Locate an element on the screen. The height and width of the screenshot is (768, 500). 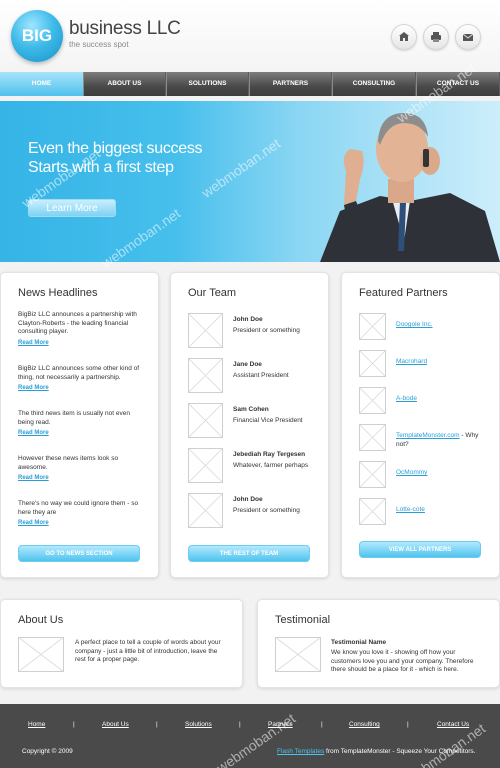
copyright-text: Copyright © 2009 is located at coordinates (47, 751).